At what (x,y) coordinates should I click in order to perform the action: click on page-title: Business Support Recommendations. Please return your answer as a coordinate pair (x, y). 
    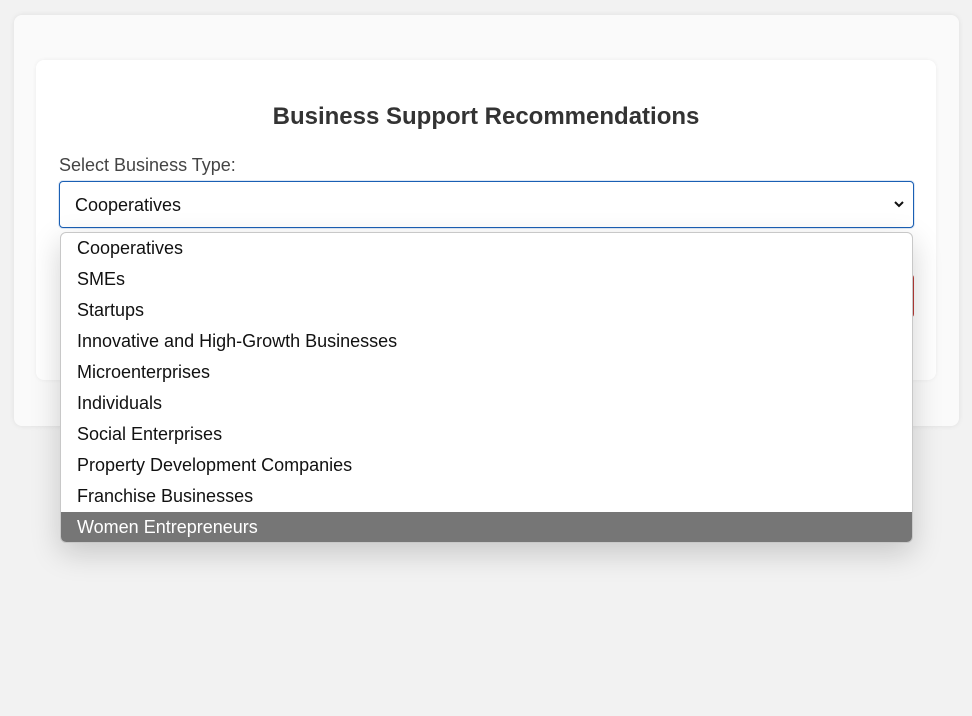
    Looking at the image, I should click on (486, 116).